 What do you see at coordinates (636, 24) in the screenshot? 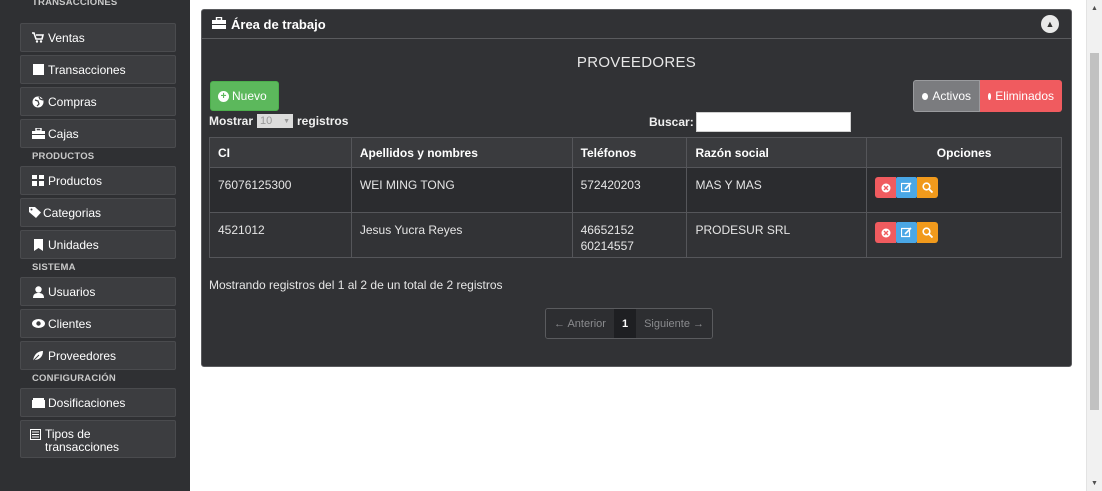
I see `panel-header: Área de trabajo ▲` at bounding box center [636, 24].